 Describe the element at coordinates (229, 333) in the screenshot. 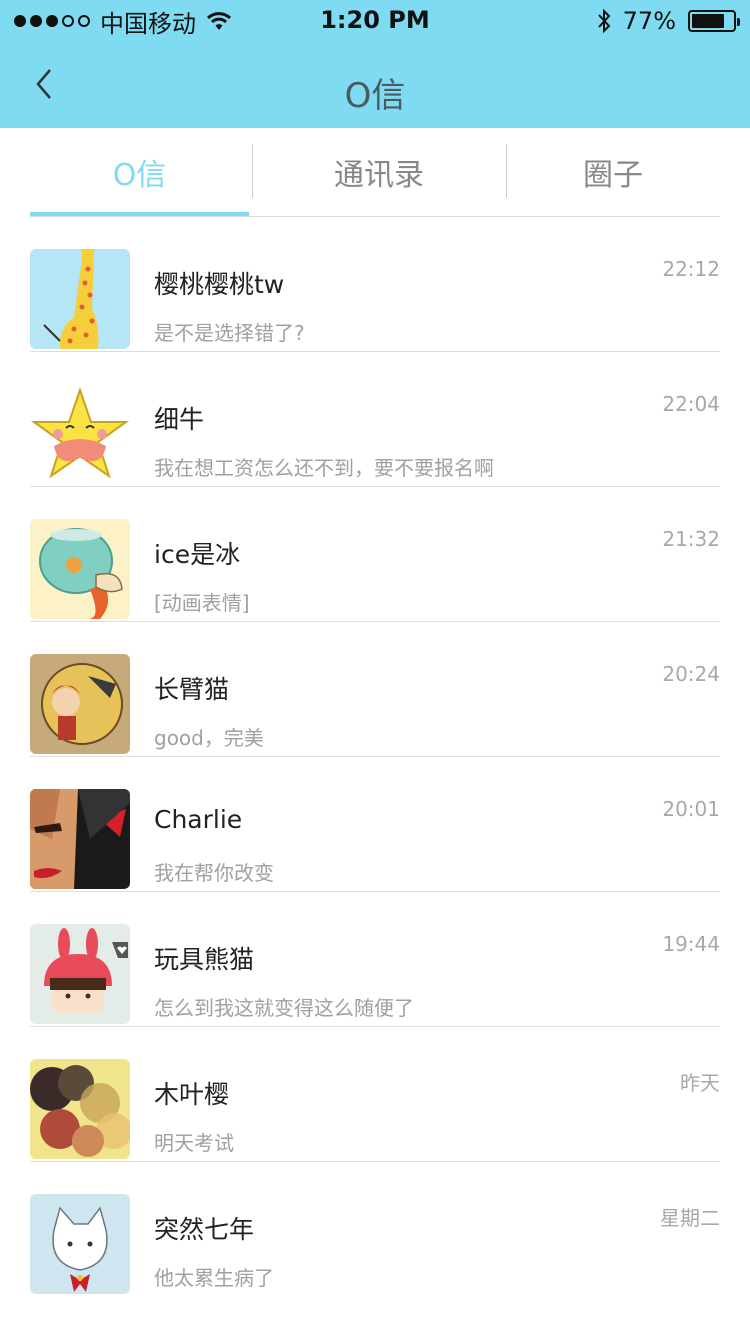

I see `message-preview: 是不是选择错了?` at that location.